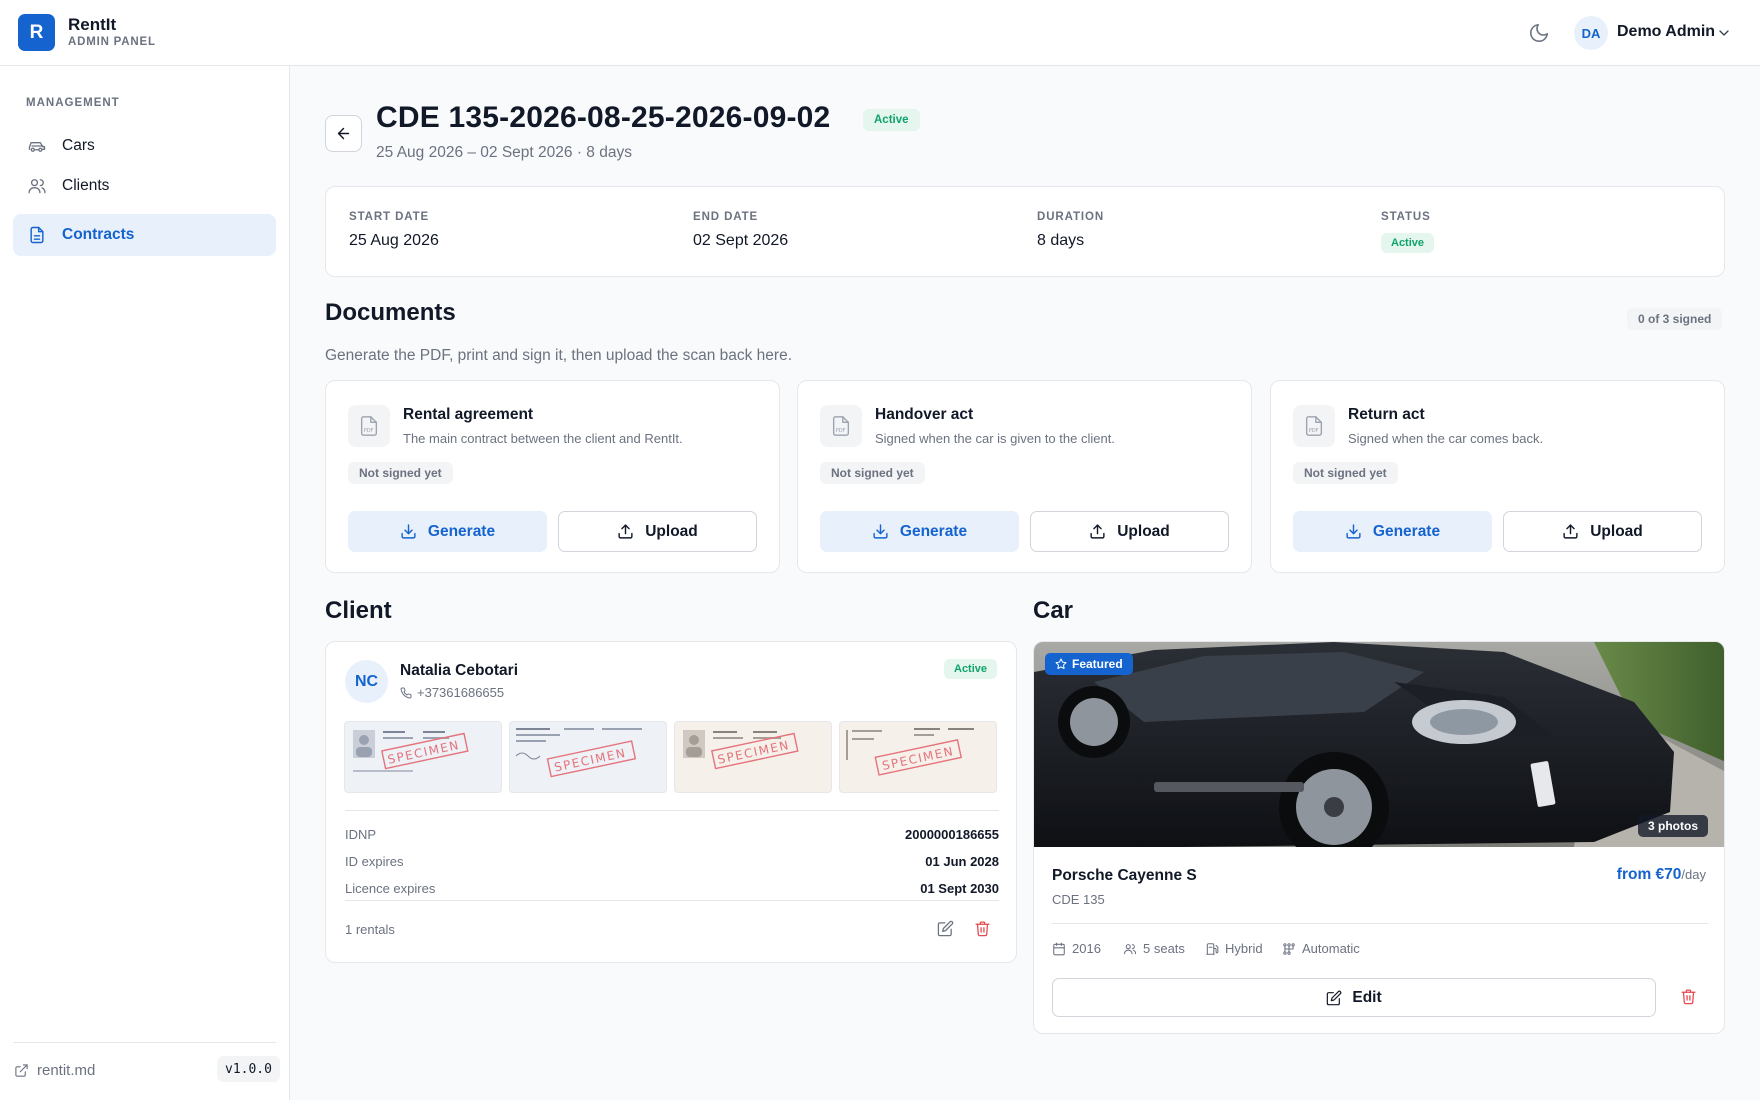 The width and height of the screenshot is (1760, 1100). I want to click on document-name: Return act, so click(1386, 414).